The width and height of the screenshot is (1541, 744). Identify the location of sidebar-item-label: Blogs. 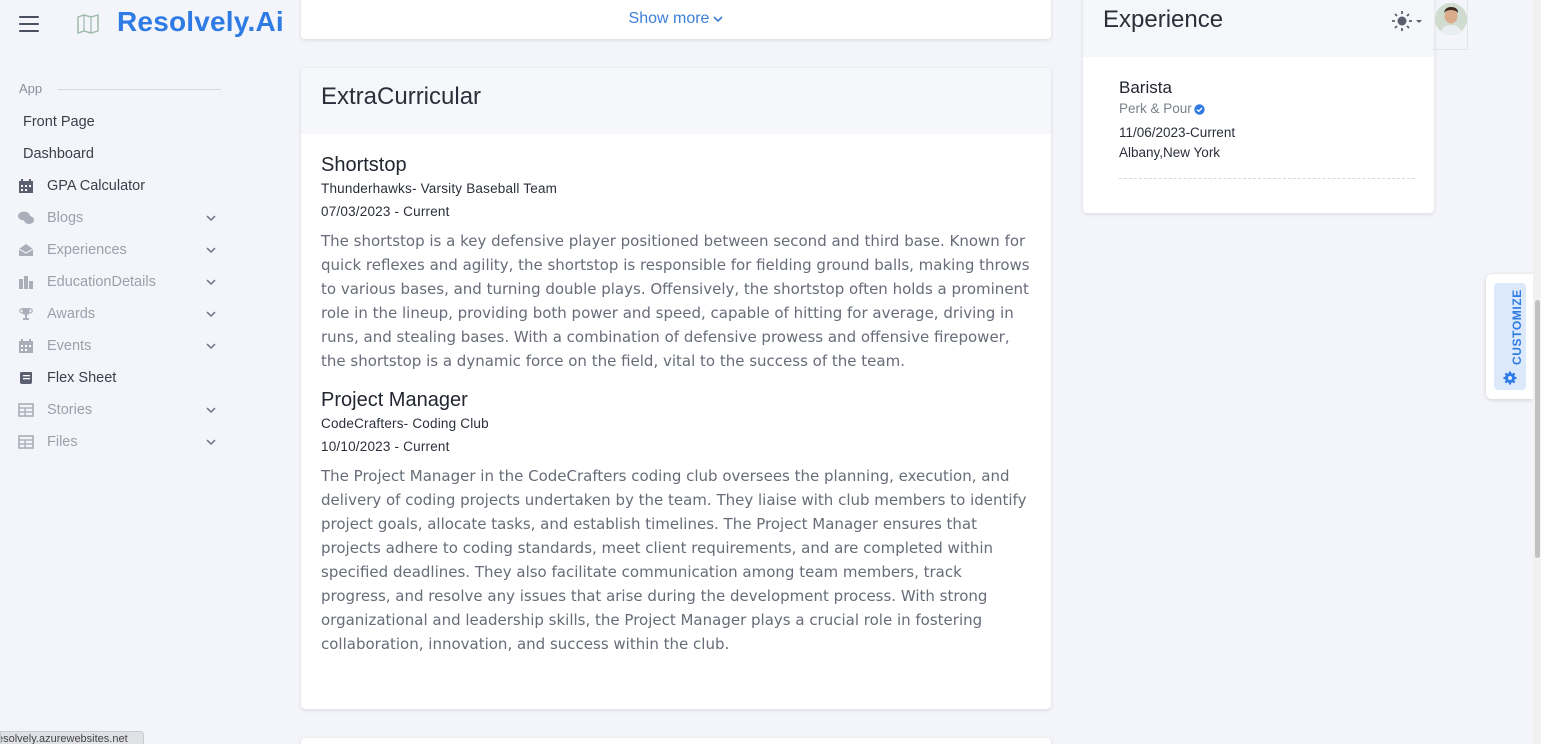
(65, 218).